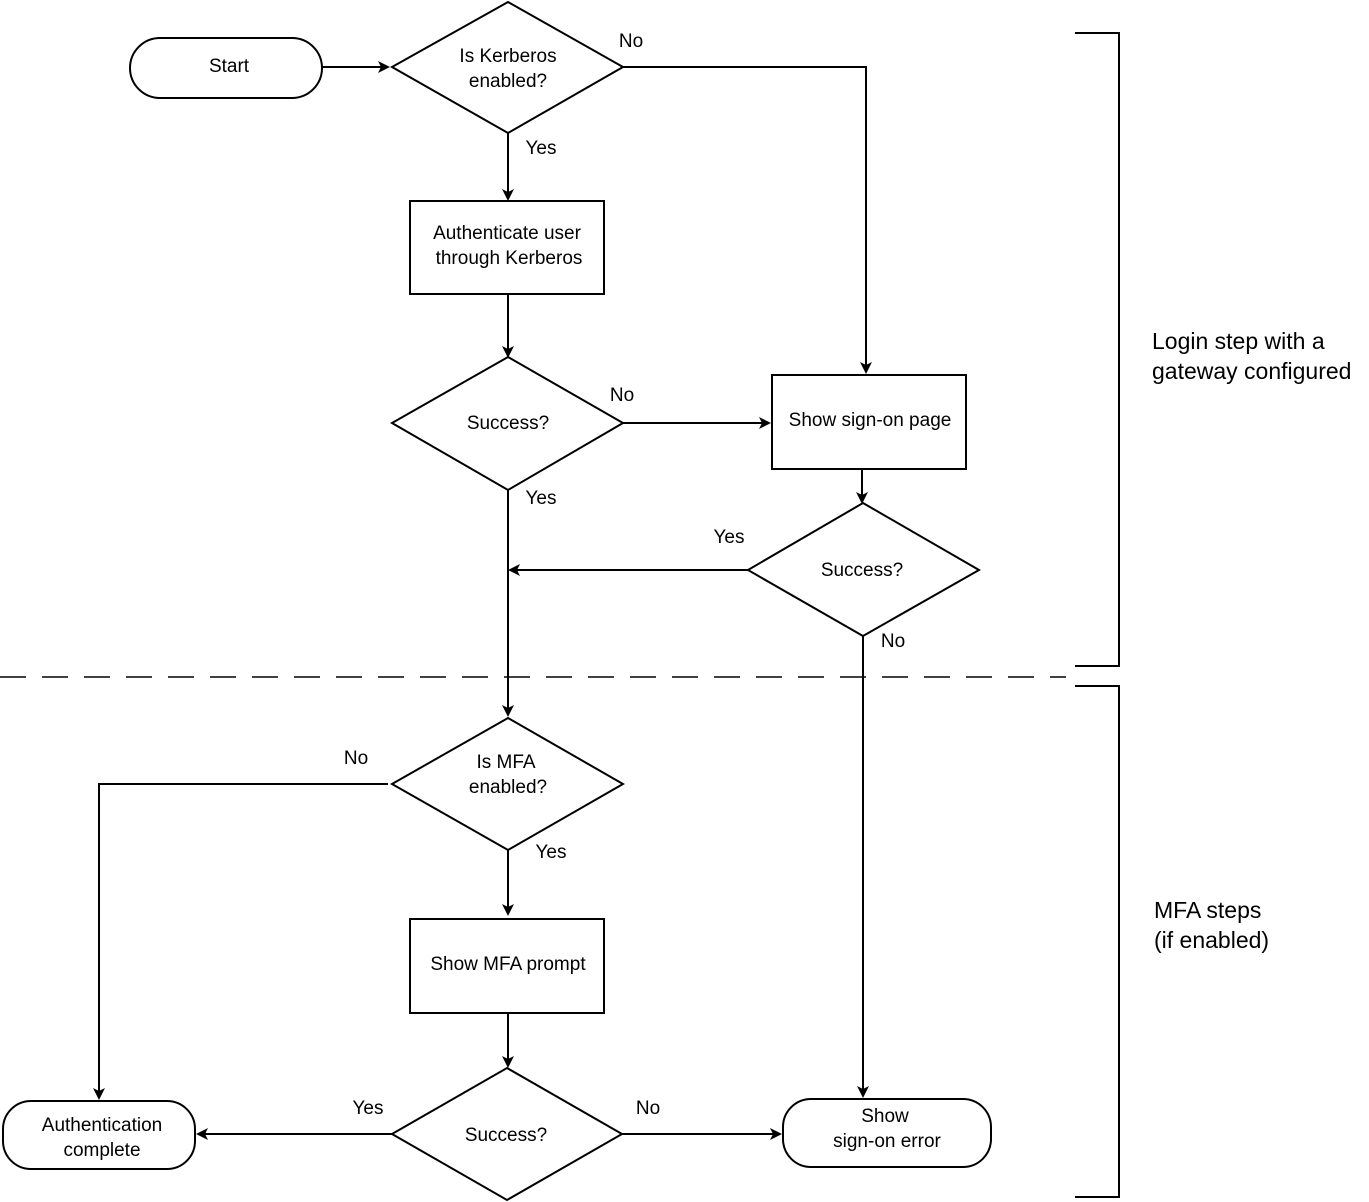 The height and width of the screenshot is (1202, 1369). Describe the element at coordinates (1097, 349) in the screenshot. I see `login-section-bracket` at that location.